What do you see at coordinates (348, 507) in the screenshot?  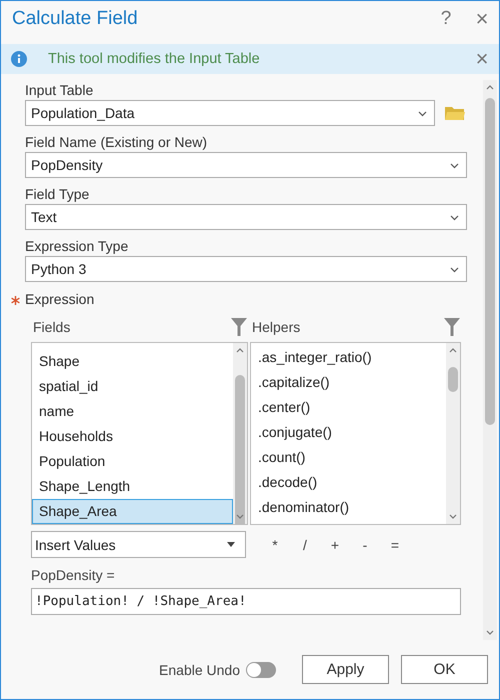 I see `list-item: .denominator()` at bounding box center [348, 507].